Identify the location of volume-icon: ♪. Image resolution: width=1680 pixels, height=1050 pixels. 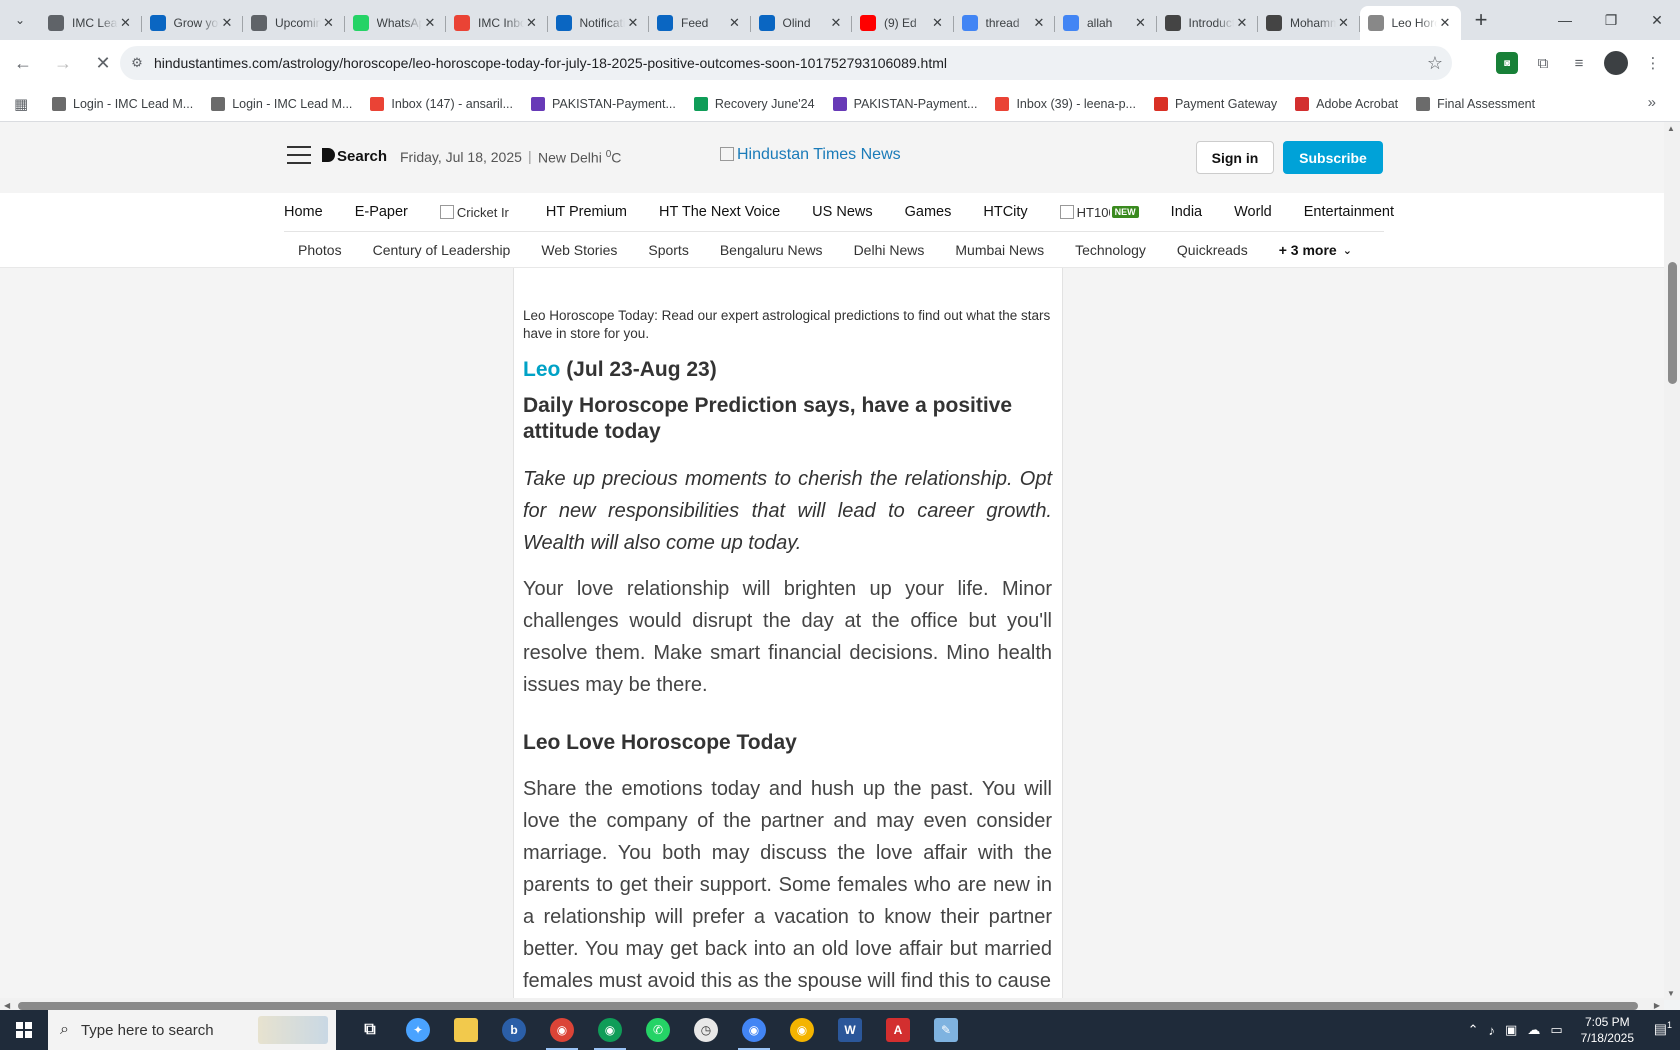
(1492, 1030).